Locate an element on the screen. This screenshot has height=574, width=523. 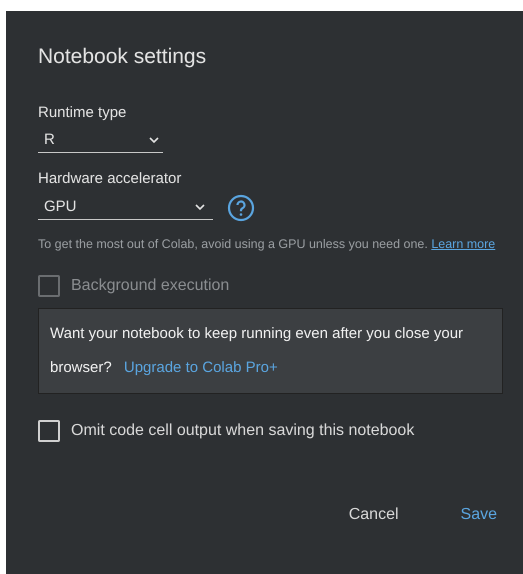
hint-text: To get the most out of Colab, avoid using a GPU unless you need one. Learn more is located at coordinates (267, 244).